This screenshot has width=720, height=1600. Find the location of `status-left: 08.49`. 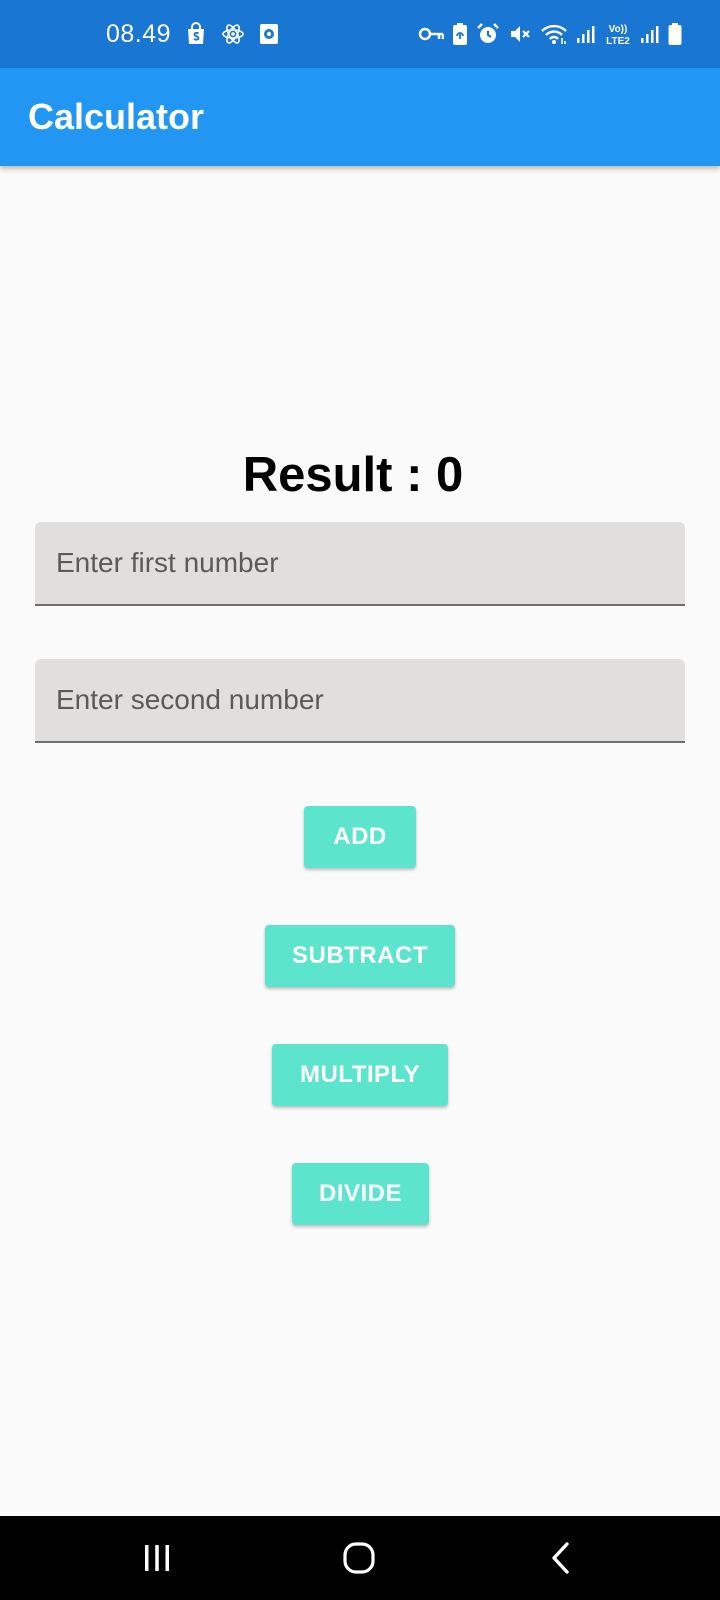

status-left: 08.49 is located at coordinates (192, 34).